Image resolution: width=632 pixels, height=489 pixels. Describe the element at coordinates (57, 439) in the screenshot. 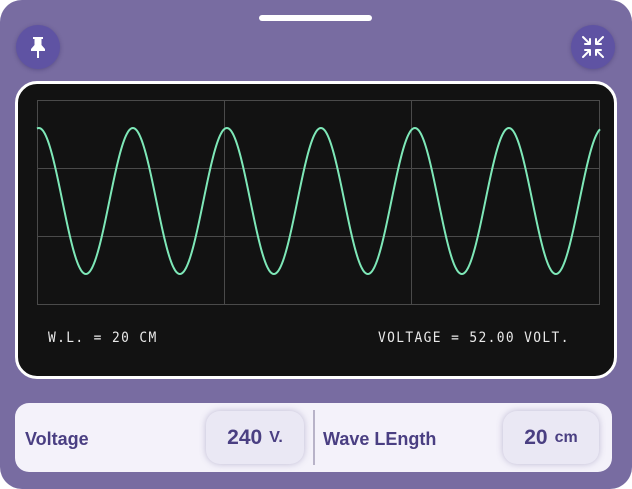

I see `voltage-label: Voltage` at that location.